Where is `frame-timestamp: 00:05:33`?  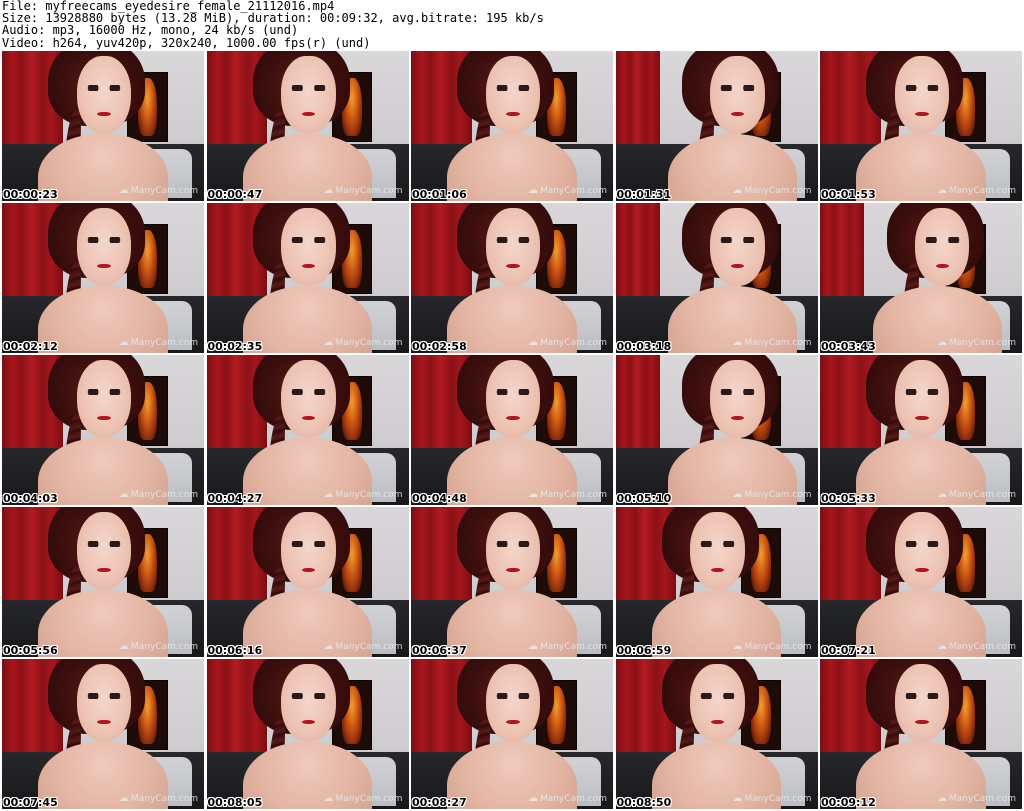
frame-timestamp: 00:05:33 is located at coordinates (848, 498).